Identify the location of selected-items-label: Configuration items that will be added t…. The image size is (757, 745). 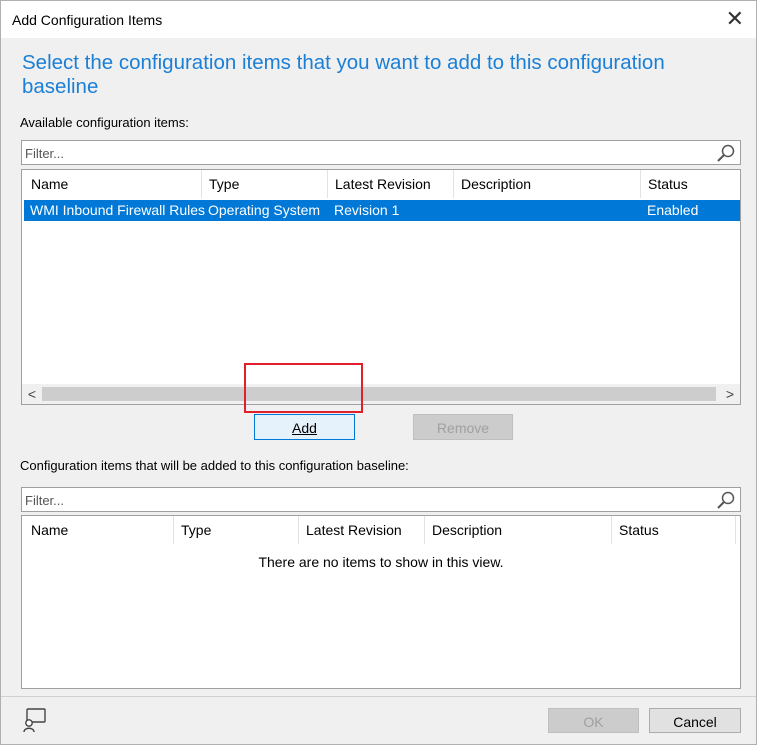
(214, 465).